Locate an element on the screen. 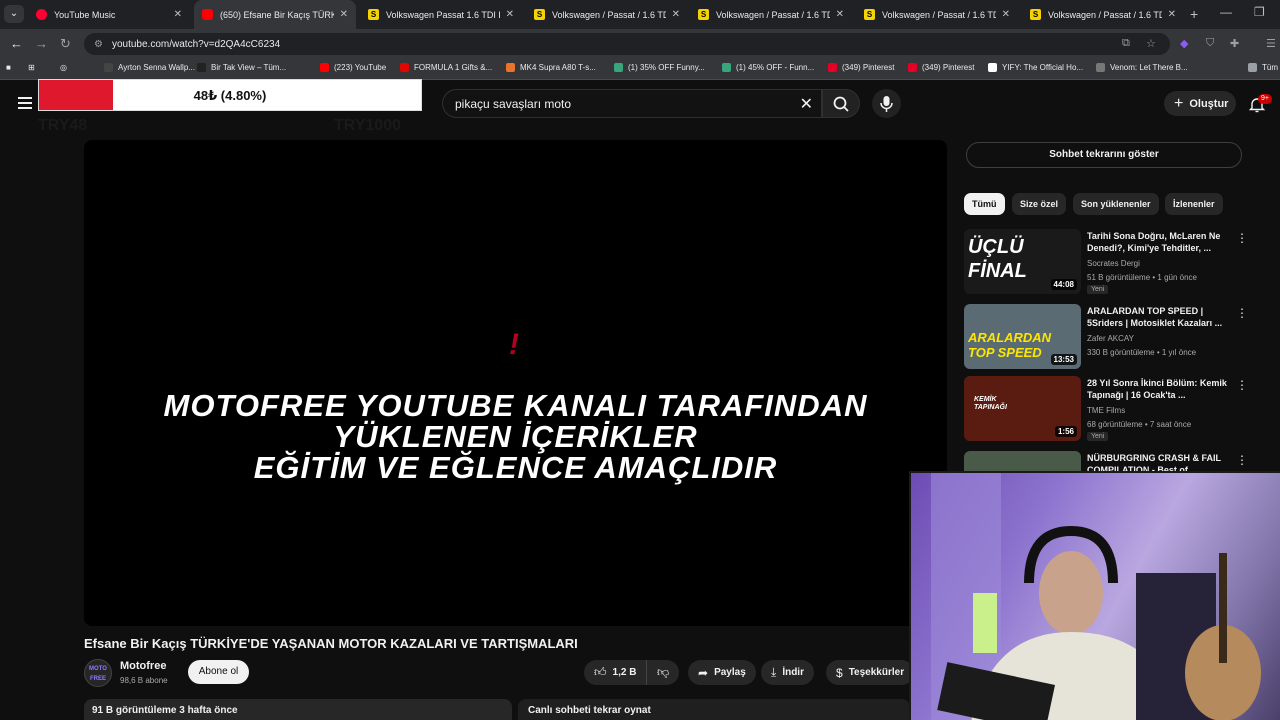 This screenshot has width=1280, height=720. video-meta: 51 B görüntüleme • 1 gün önce is located at coordinates (1142, 277).